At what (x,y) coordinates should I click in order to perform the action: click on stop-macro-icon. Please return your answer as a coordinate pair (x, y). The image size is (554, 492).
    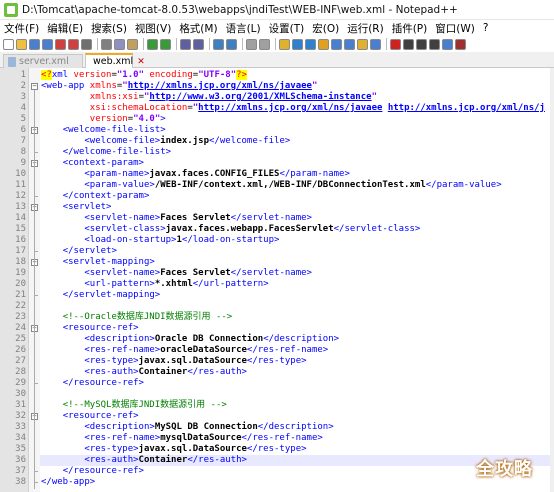
    Looking at the image, I should click on (408, 44).